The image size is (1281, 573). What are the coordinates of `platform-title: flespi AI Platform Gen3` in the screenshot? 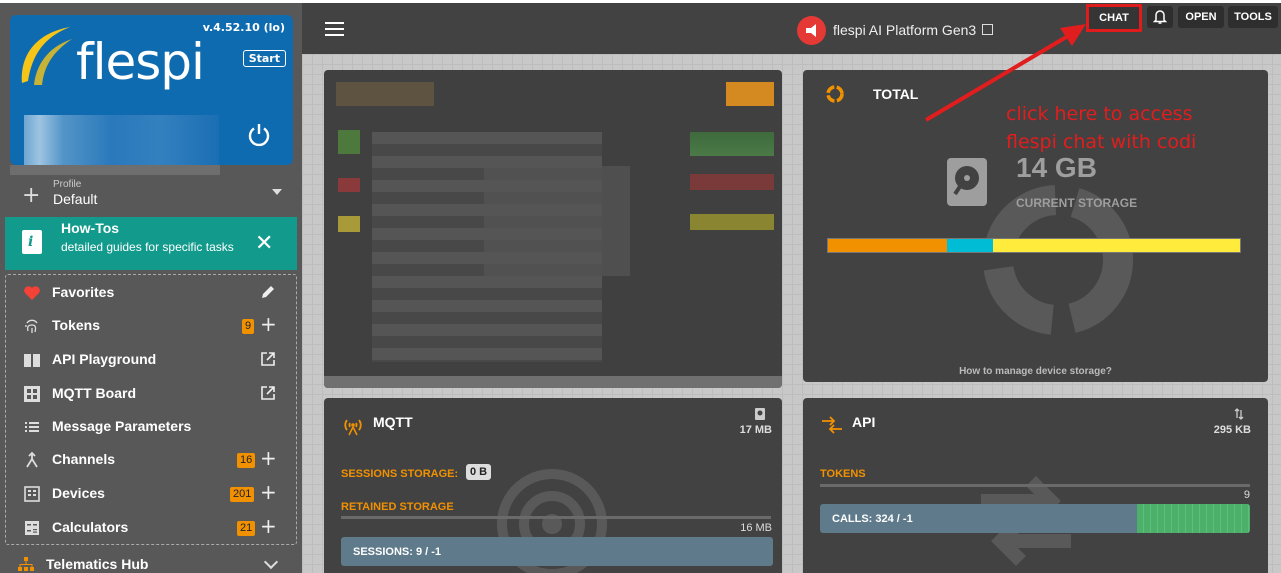 It's located at (904, 30).